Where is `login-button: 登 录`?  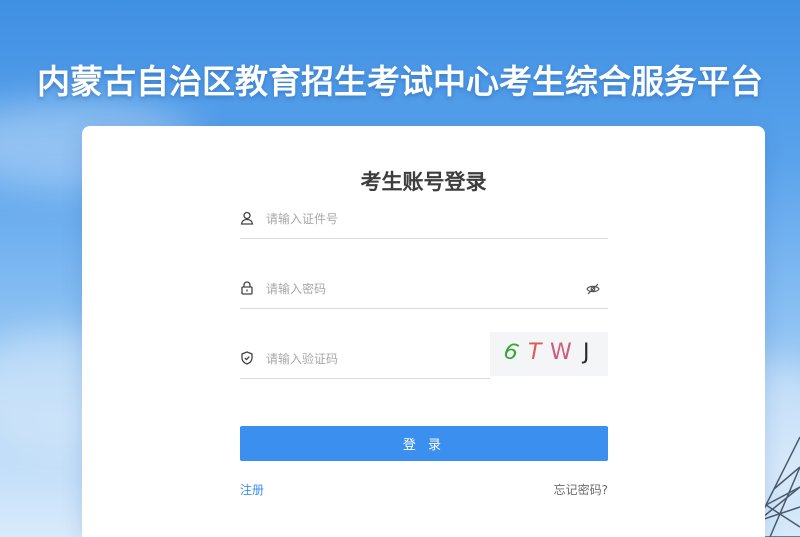
login-button: 登 录 is located at coordinates (424, 443).